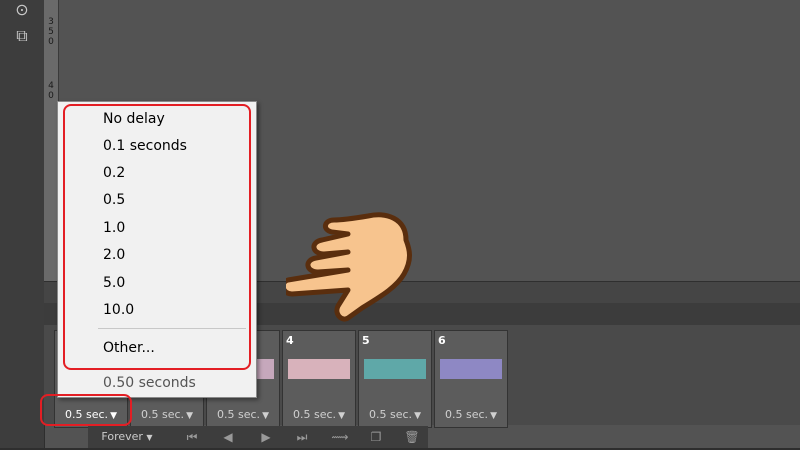 This screenshot has width=800, height=450. What do you see at coordinates (122, 436) in the screenshot?
I see `loop-label: Forever` at bounding box center [122, 436].